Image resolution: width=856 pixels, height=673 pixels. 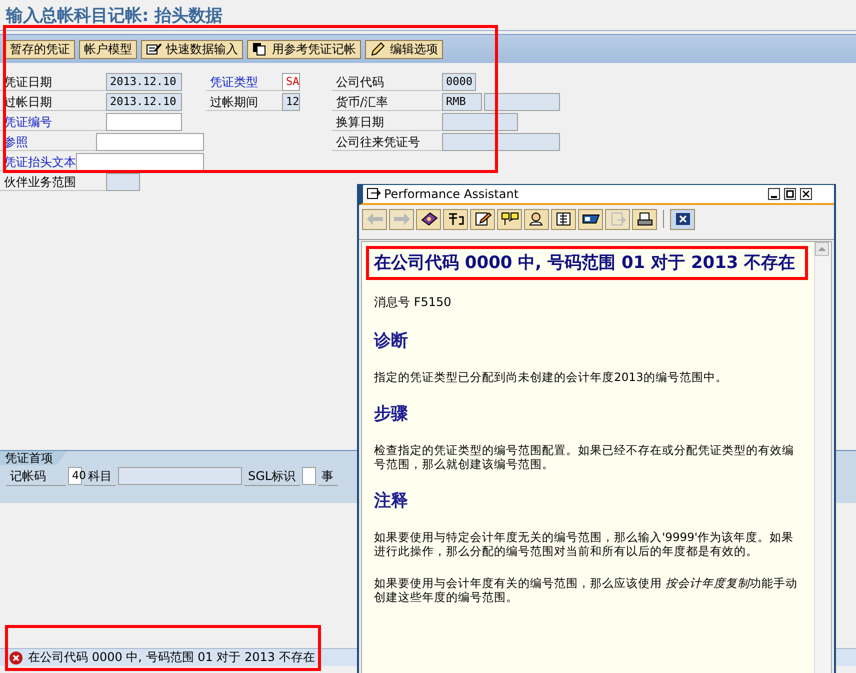 I want to click on left-arrow-icon, so click(x=375, y=219).